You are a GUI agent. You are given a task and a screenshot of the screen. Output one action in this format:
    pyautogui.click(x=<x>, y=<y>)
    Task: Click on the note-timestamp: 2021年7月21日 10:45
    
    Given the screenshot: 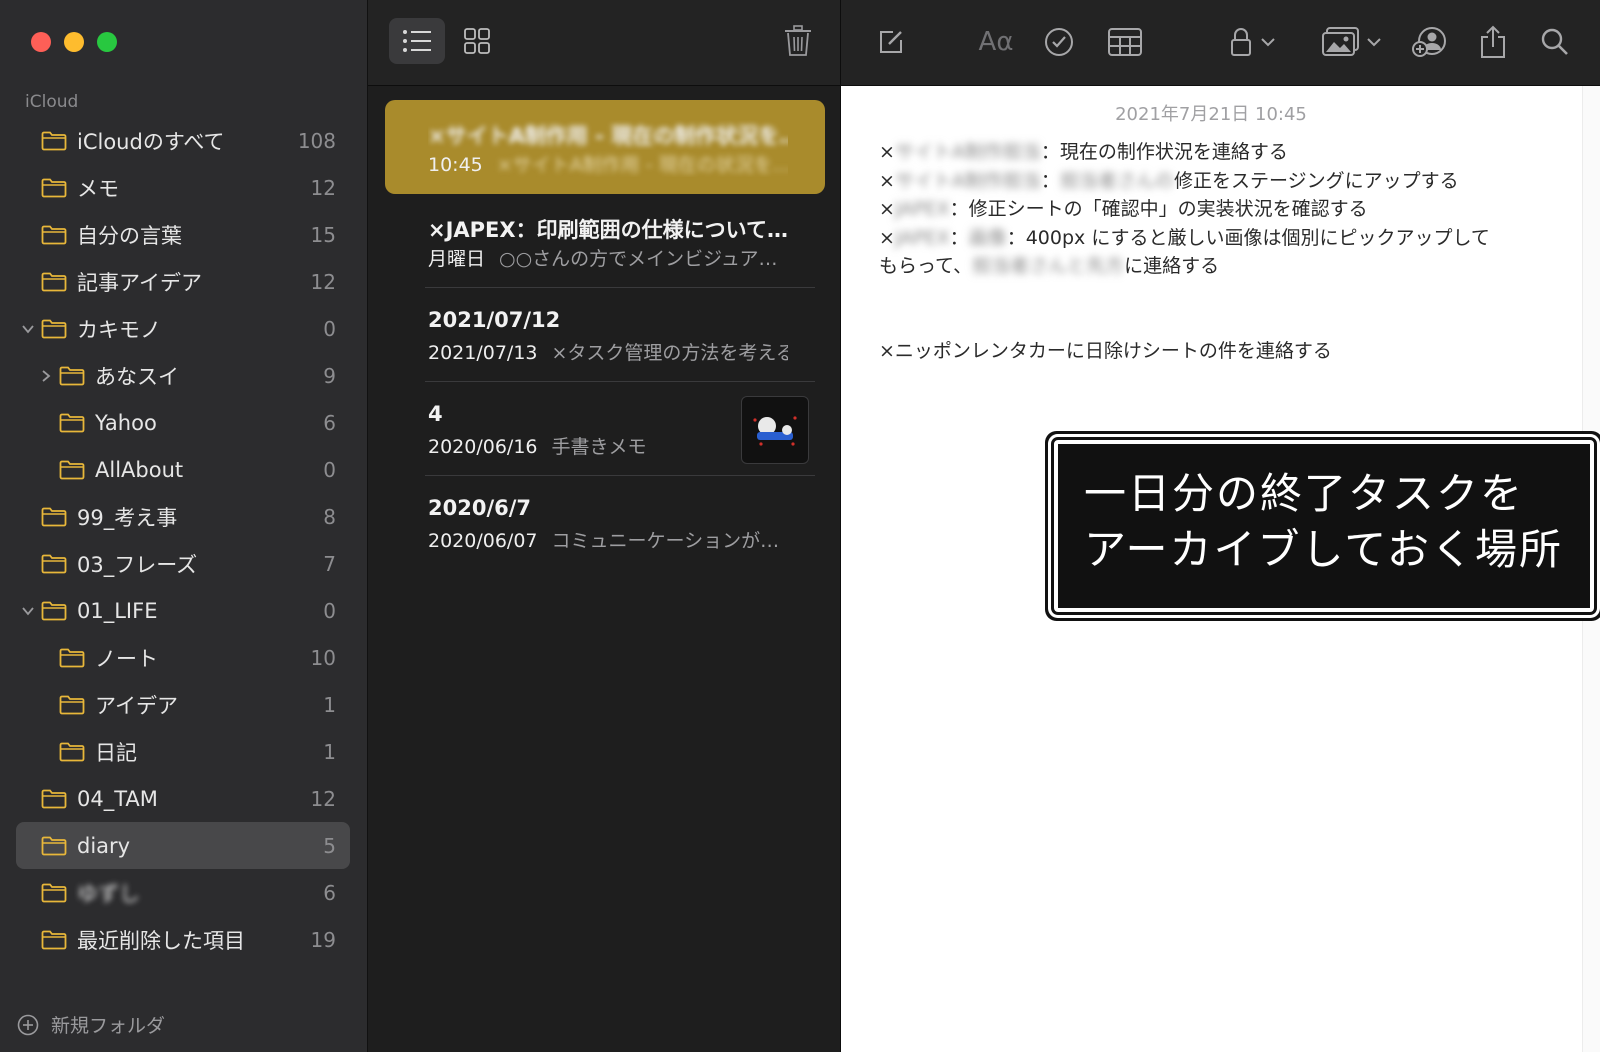 What is the action you would take?
    pyautogui.click(x=1211, y=114)
    